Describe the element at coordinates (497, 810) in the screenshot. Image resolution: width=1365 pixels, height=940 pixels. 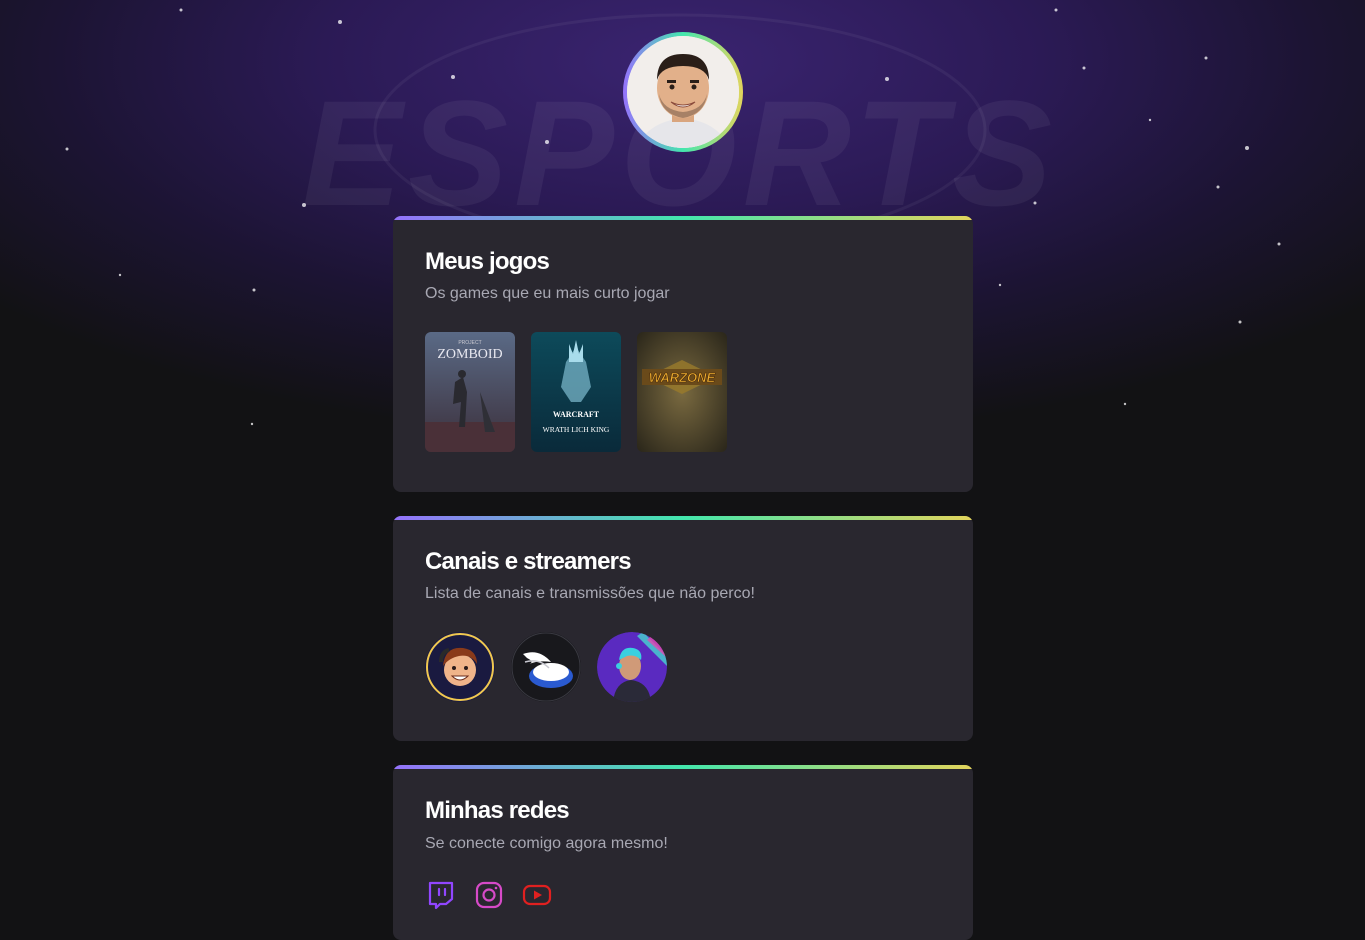
I see `social-title: Minhas redes` at that location.